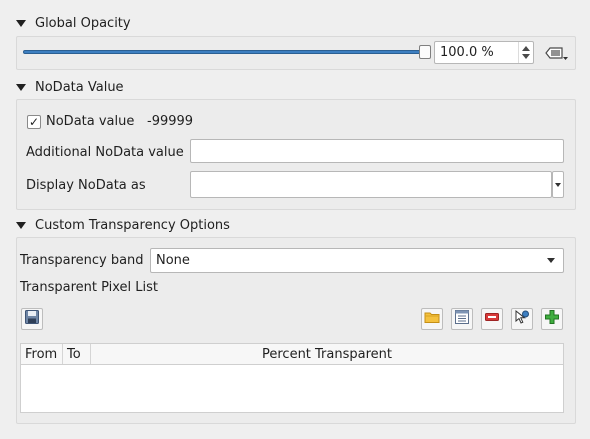 The image size is (590, 439). I want to click on column-header-percent-transparent: Percent Transparent, so click(327, 354).